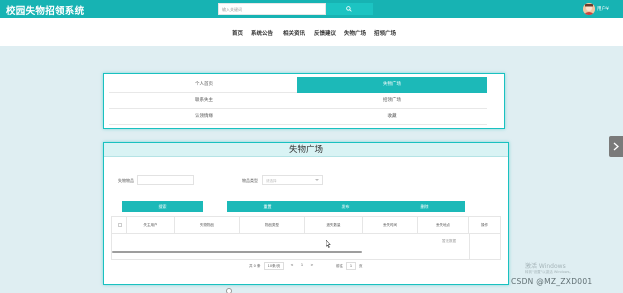 This screenshot has width=623, height=293. I want to click on delete-button: 删除, so click(424, 206).